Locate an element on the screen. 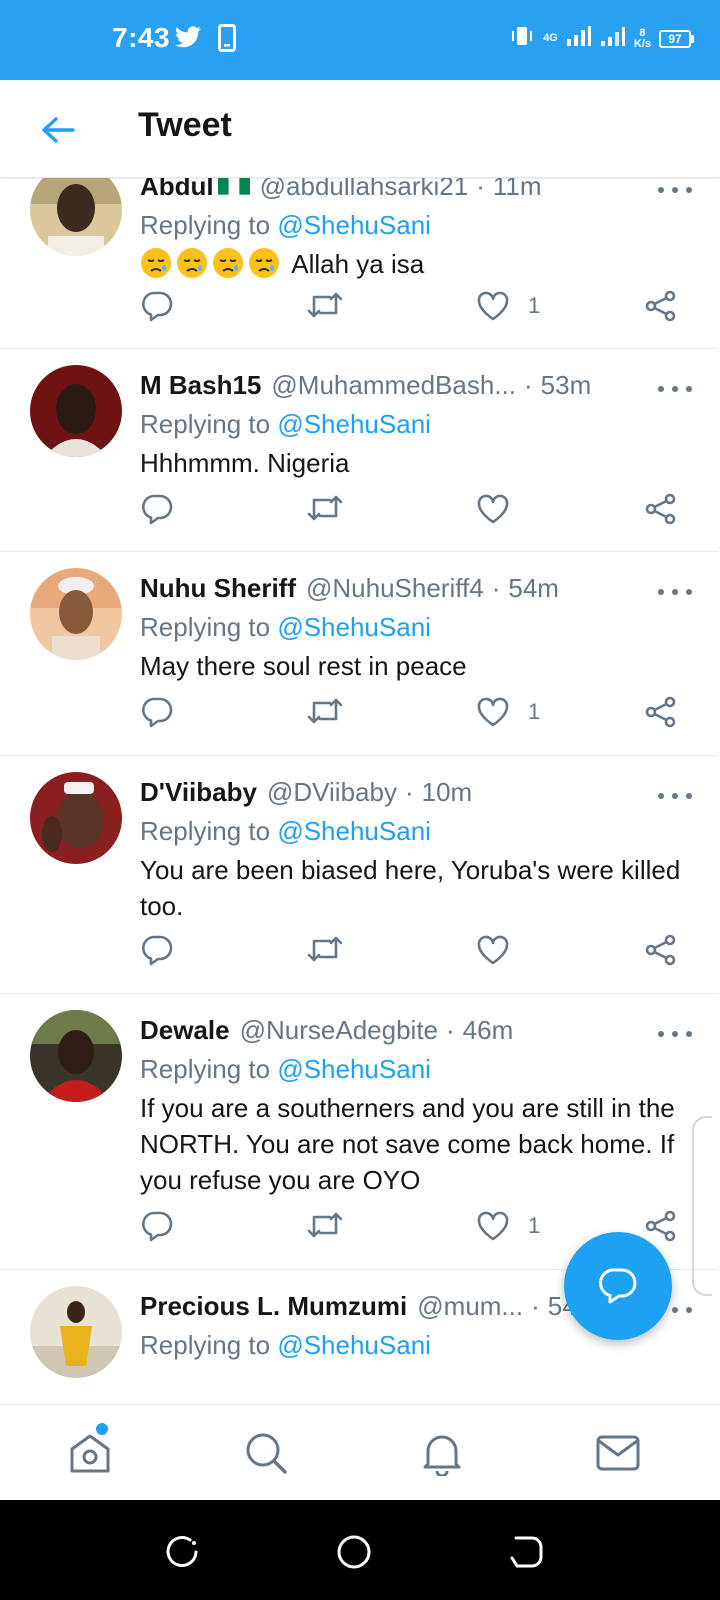  home-system-button is located at coordinates (354, 1552).